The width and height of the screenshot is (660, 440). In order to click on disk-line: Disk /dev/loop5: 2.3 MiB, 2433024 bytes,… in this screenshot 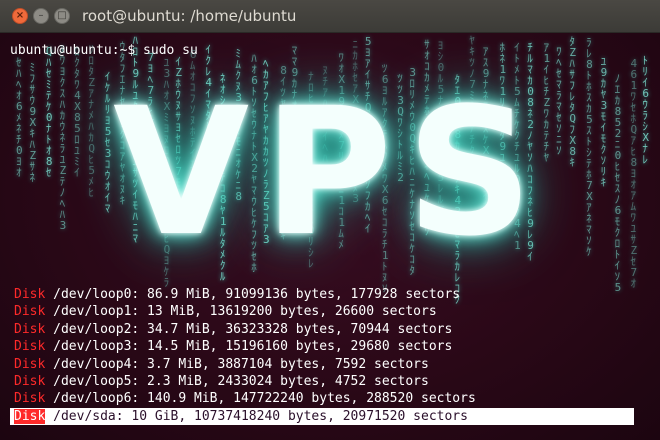, I will do `click(324, 381)`.